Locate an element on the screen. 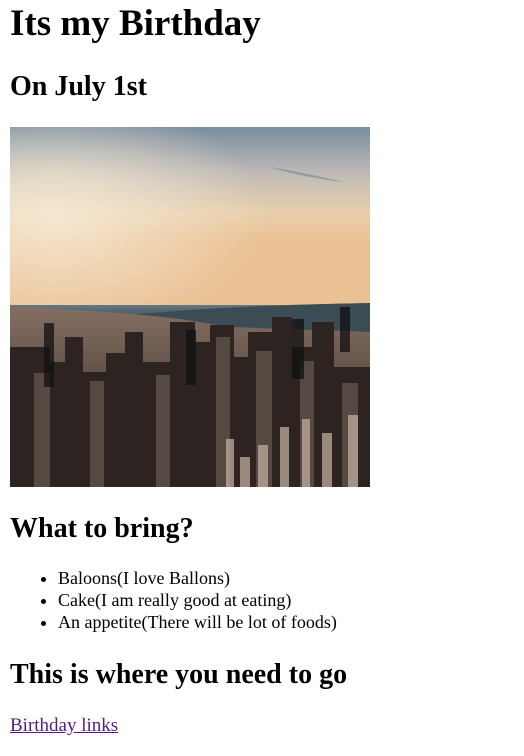  date-heading: On July 1st is located at coordinates (78, 86).